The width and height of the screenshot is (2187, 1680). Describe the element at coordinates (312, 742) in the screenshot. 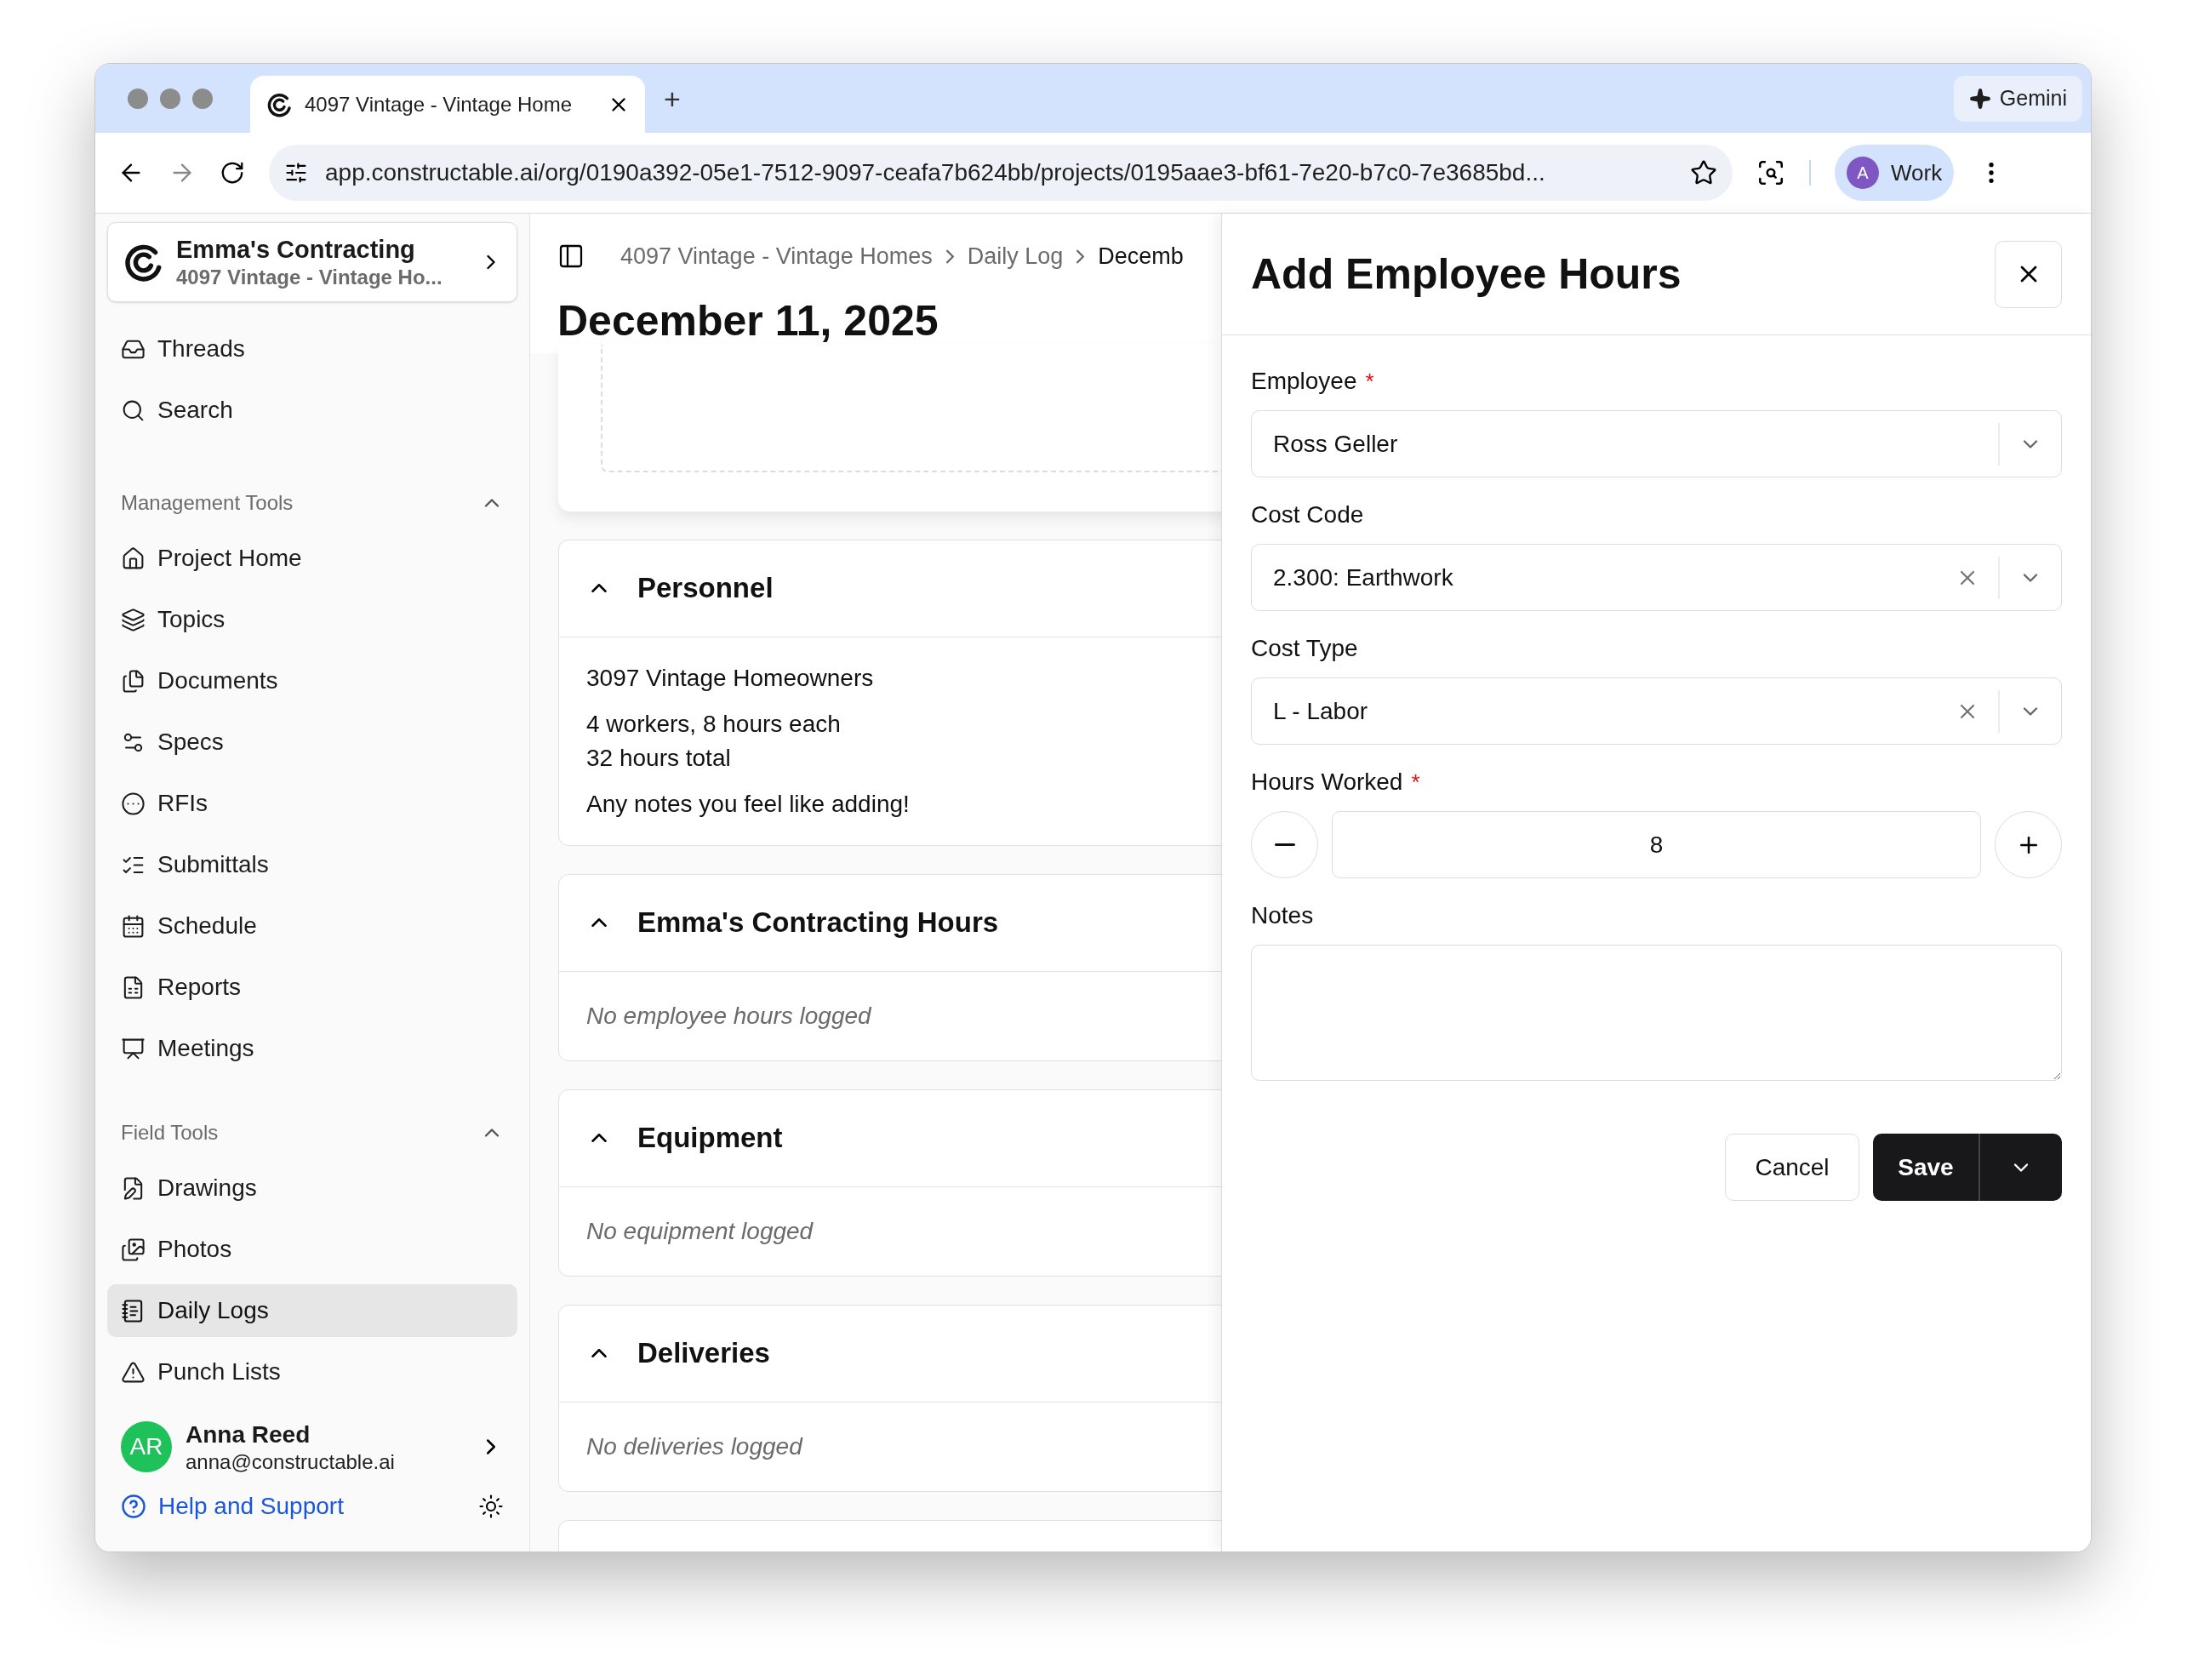

I see `sidebar-item: Specs` at that location.